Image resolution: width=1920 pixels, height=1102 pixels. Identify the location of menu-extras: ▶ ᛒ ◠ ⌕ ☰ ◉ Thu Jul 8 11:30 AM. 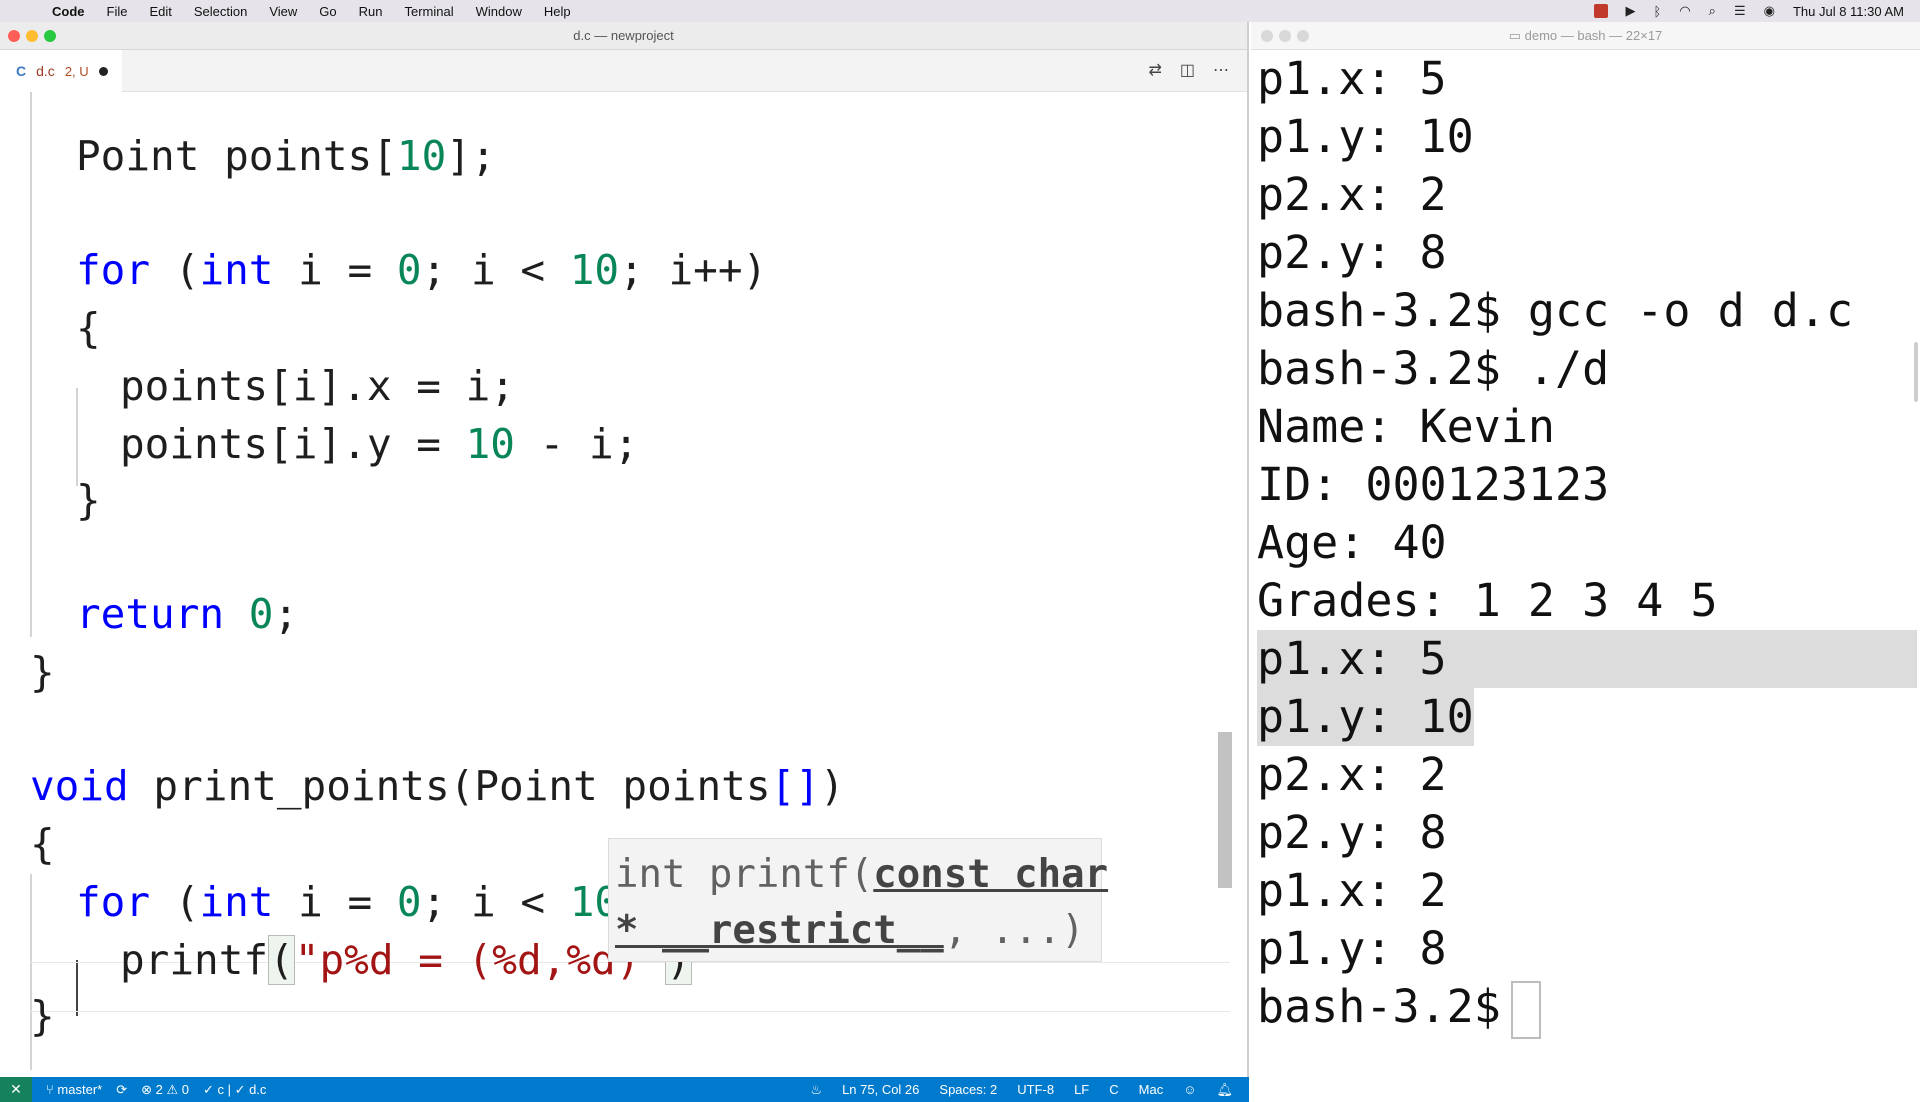
(1748, 11).